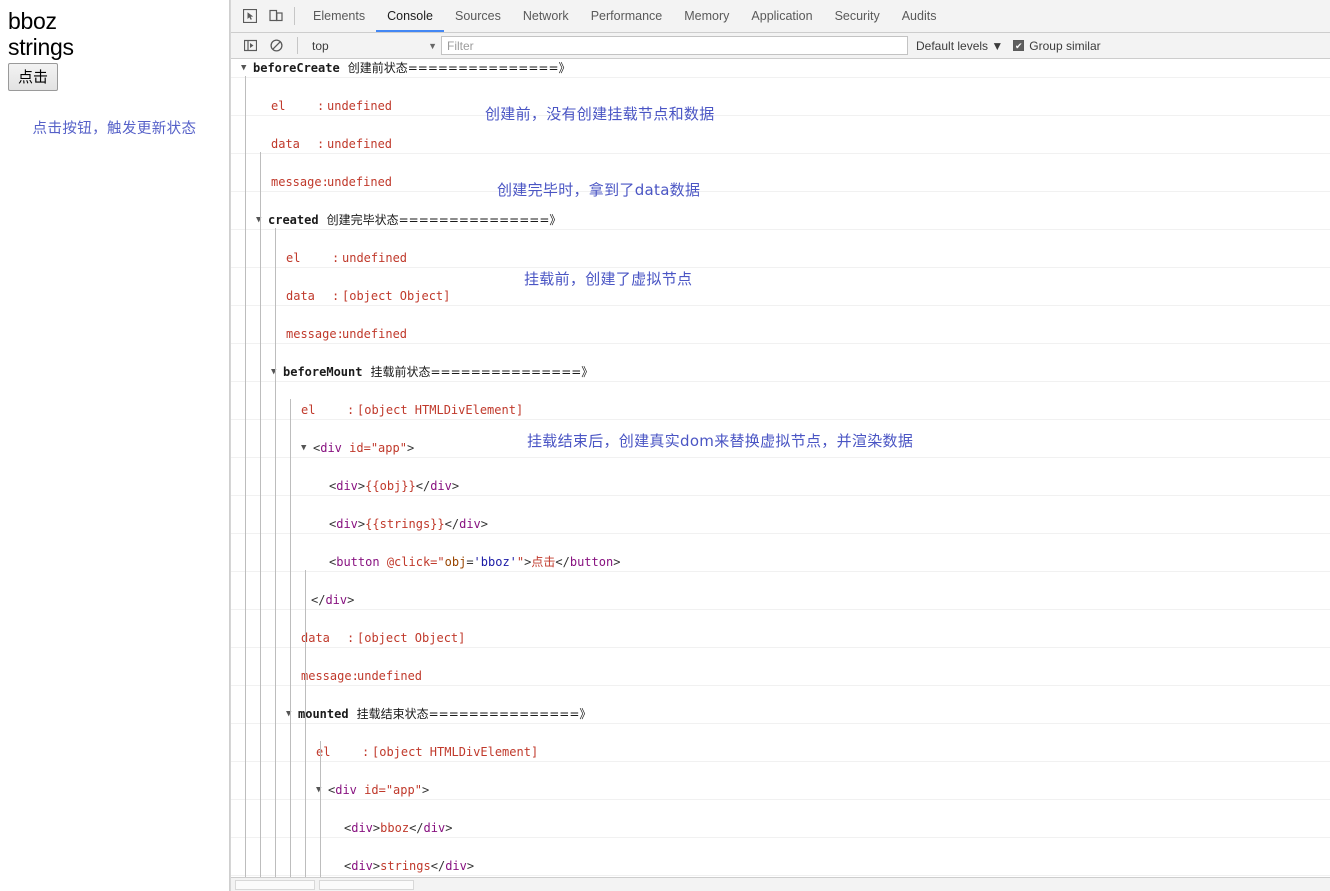 The image size is (1330, 891). What do you see at coordinates (919, 16) in the screenshot?
I see `tab-audits: Audits` at bounding box center [919, 16].